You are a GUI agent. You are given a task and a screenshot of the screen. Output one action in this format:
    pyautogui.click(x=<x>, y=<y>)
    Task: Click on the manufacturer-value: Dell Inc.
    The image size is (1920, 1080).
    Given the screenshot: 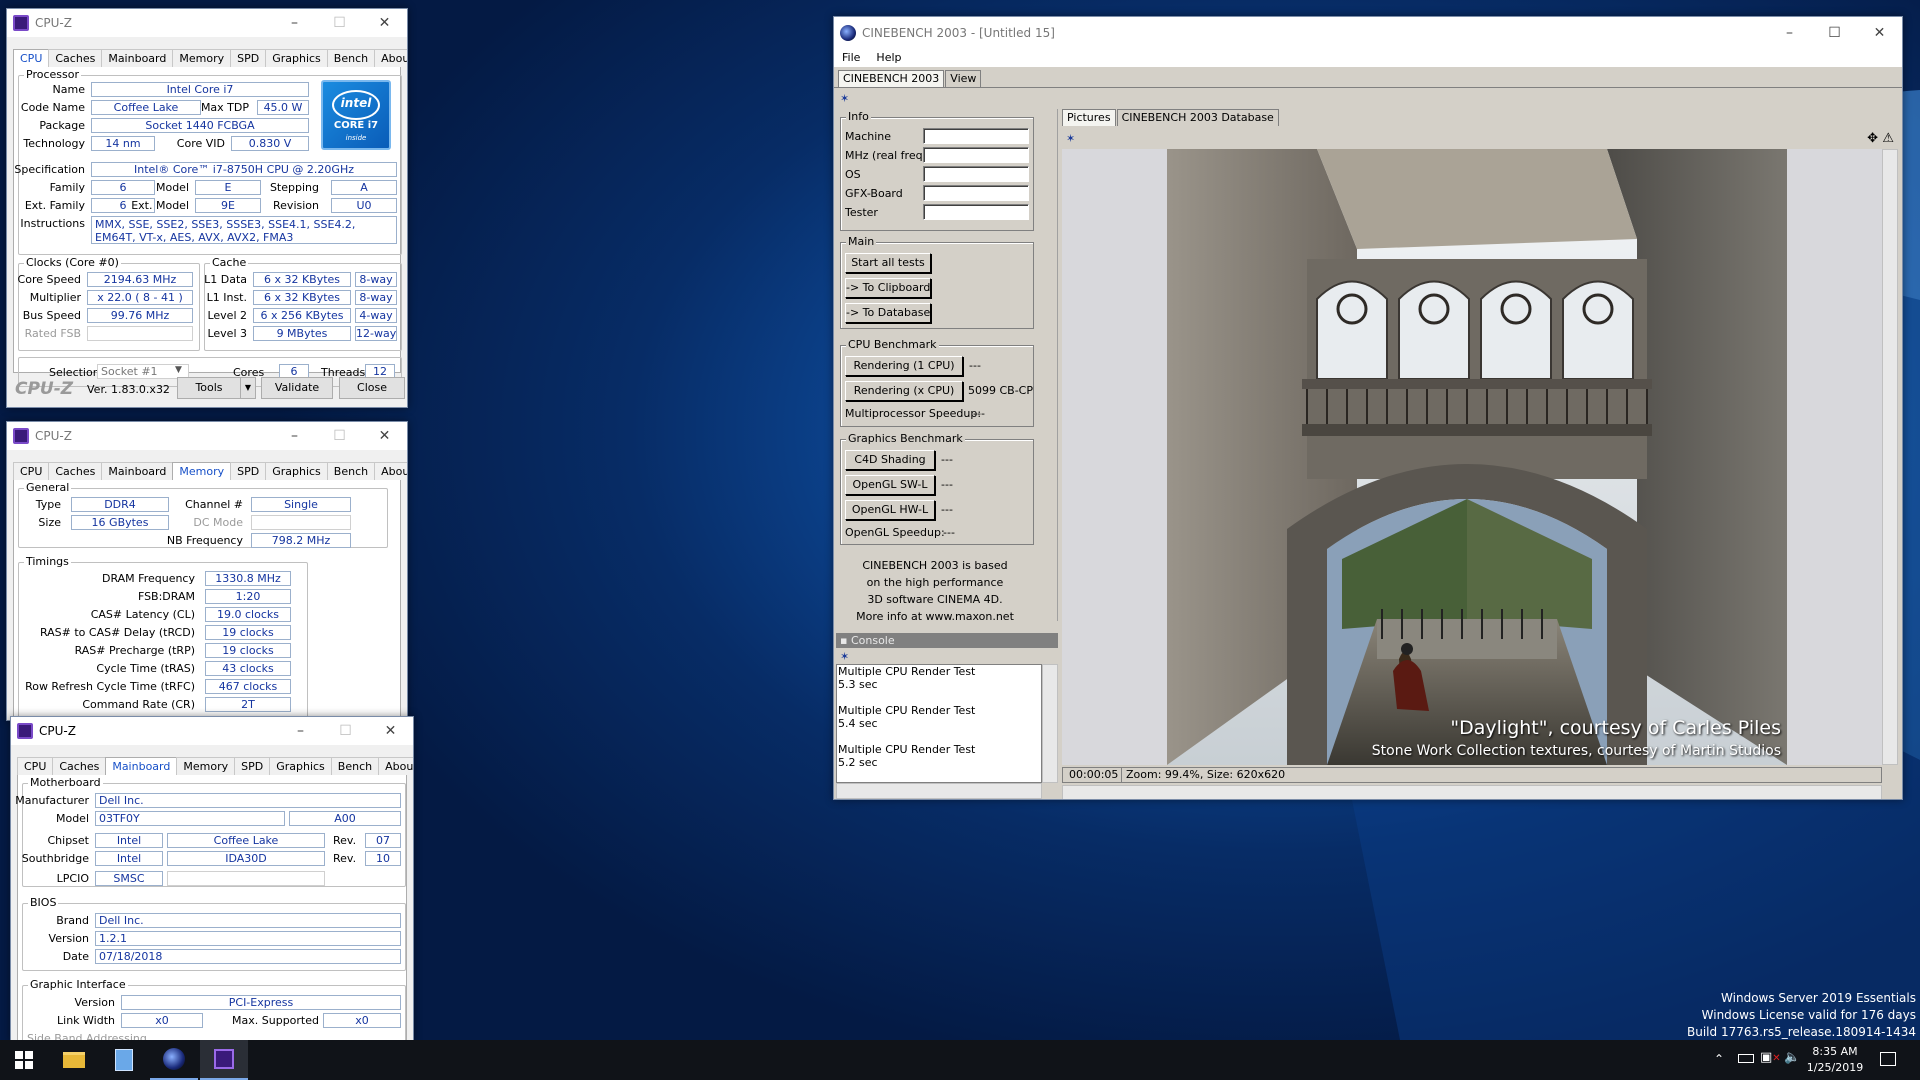 What is the action you would take?
    pyautogui.click(x=248, y=800)
    